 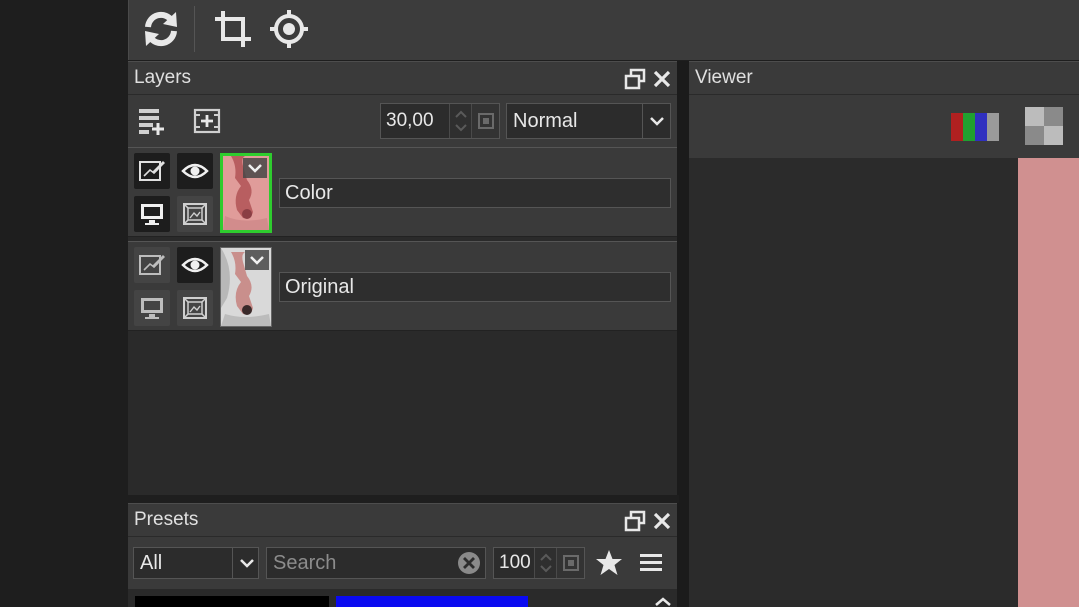 I want to click on opacity-value: 30,00, so click(x=410, y=120).